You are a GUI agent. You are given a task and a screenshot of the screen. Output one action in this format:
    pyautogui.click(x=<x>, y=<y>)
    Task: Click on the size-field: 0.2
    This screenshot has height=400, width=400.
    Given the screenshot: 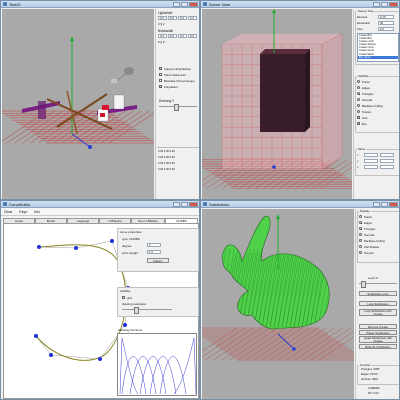 What is the action you would take?
    pyautogui.click(x=386, y=28)
    